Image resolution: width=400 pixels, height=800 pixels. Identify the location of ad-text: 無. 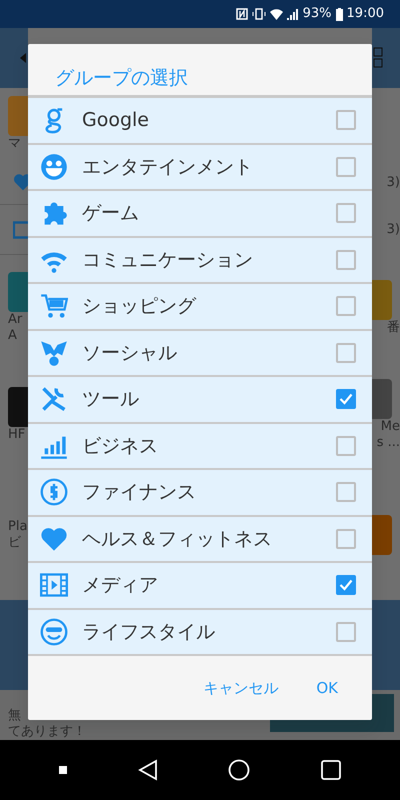
(15, 716).